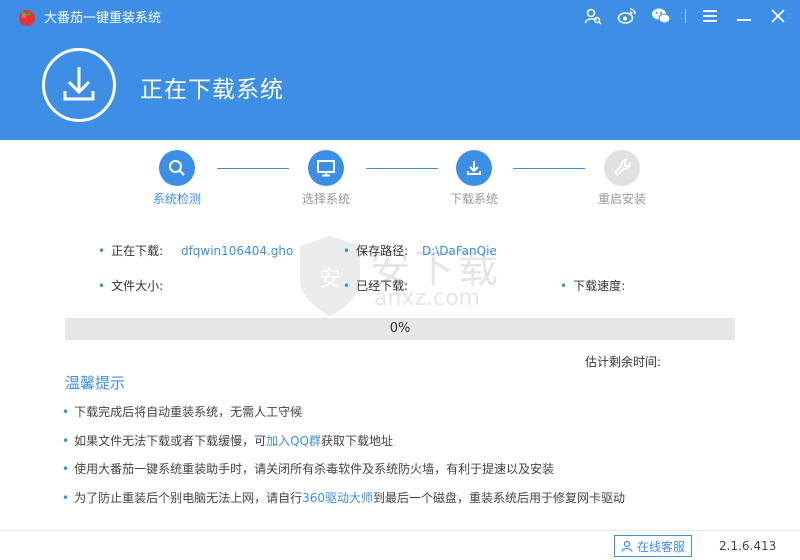  What do you see at coordinates (622, 168) in the screenshot?
I see `wrench-icon` at bounding box center [622, 168].